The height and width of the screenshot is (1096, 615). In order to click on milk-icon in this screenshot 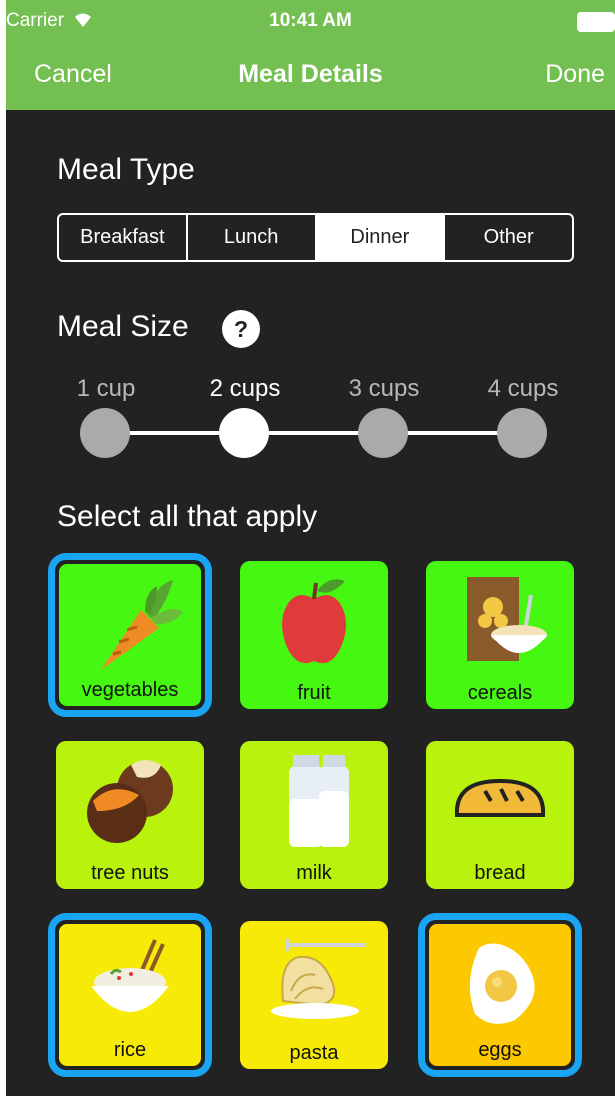, I will do `click(319, 801)`.